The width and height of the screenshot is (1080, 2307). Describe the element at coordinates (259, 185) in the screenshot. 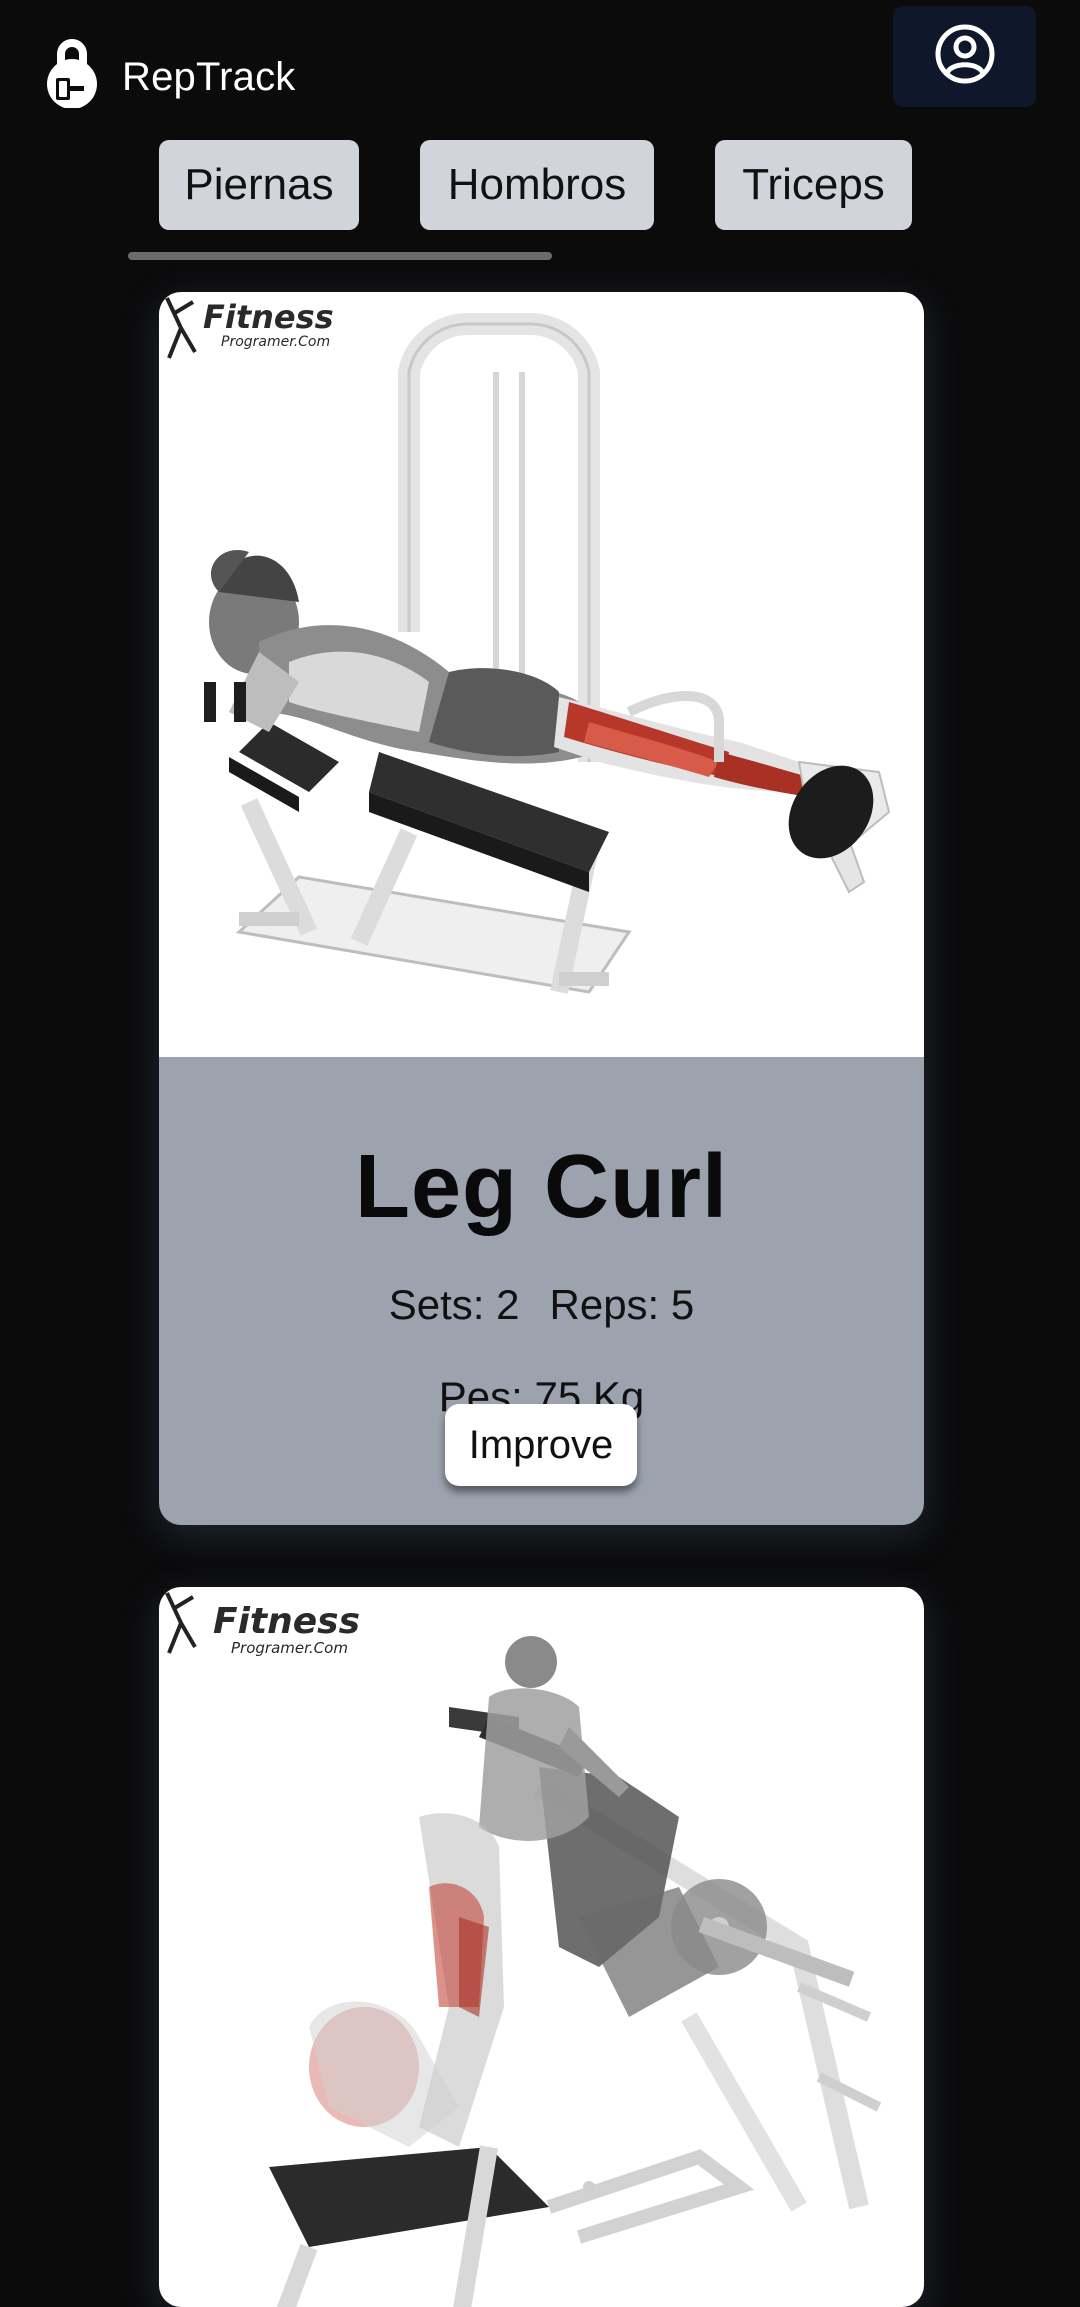

I see `tab-piernas: Piernas` at that location.